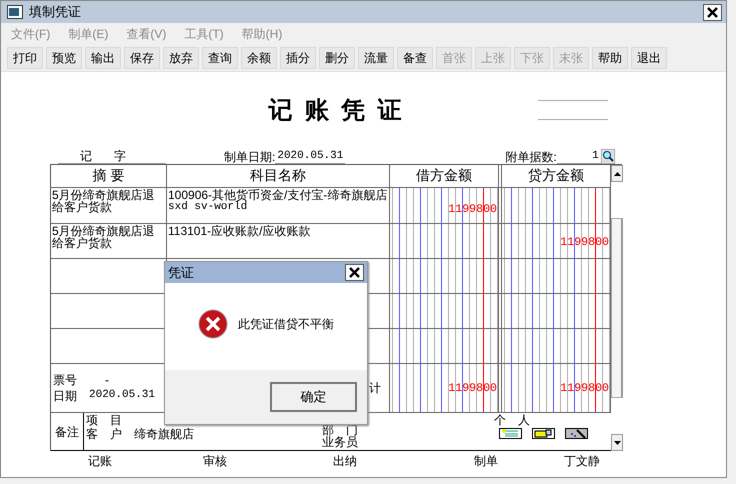 The image size is (736, 484). What do you see at coordinates (181, 273) in the screenshot?
I see `dialog-title: 凭证` at bounding box center [181, 273].